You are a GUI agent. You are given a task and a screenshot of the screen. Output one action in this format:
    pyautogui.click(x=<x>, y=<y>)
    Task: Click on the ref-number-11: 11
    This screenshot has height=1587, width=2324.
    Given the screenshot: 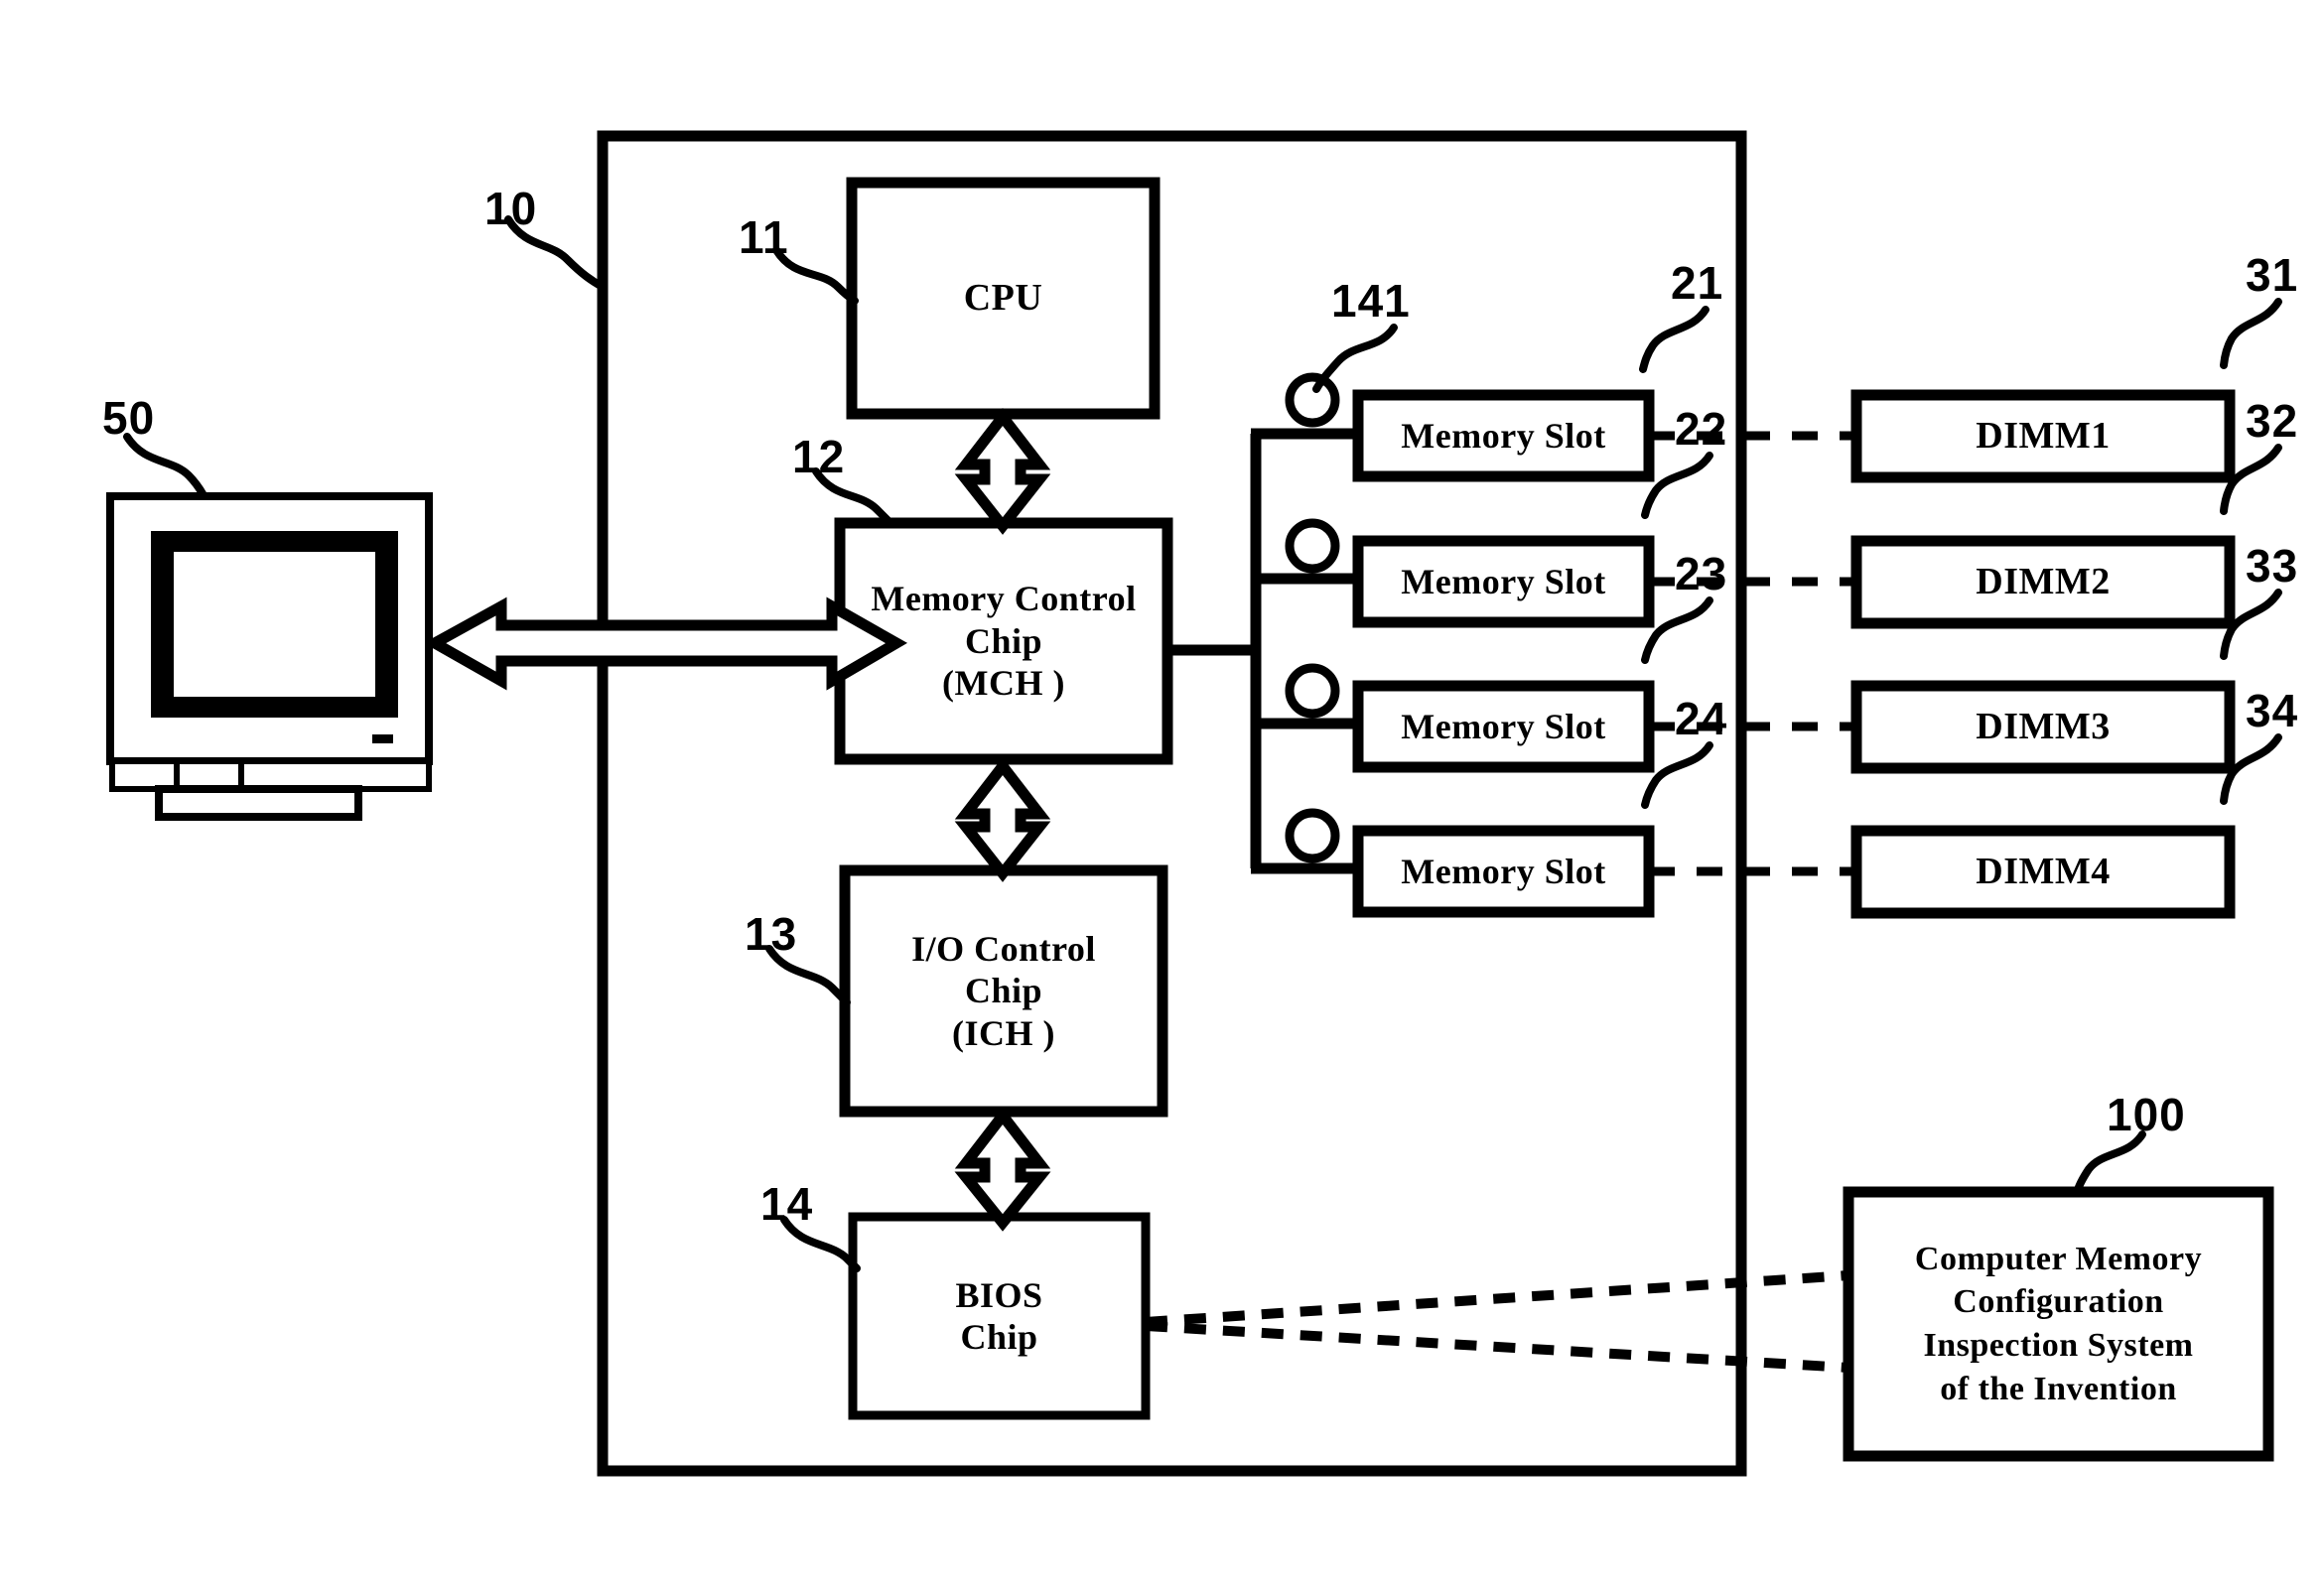 What is the action you would take?
    pyautogui.click(x=764, y=237)
    